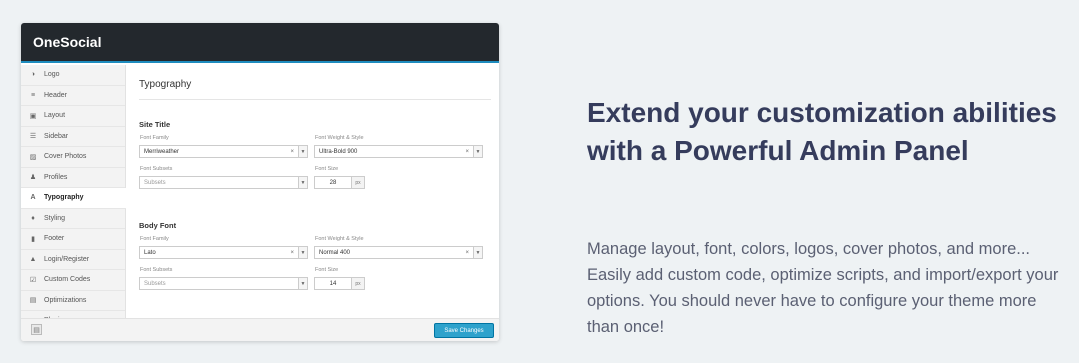  I want to click on sidebar-item-label: Custom Codes, so click(67, 280).